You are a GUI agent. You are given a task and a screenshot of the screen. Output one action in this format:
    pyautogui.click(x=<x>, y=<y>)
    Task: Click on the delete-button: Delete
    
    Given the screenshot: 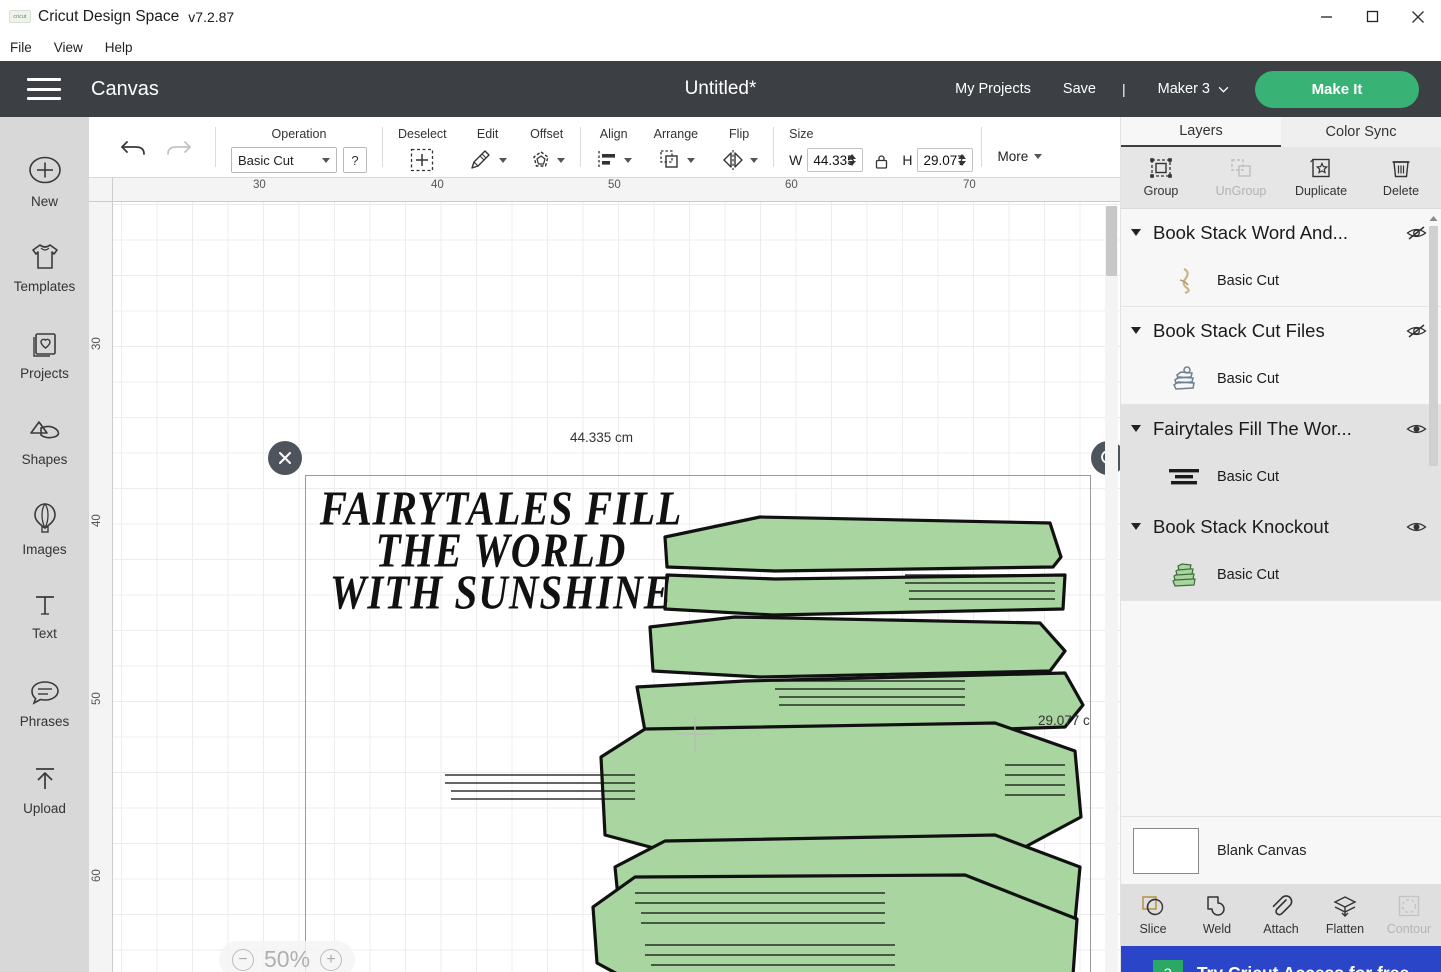 What is the action you would take?
    pyautogui.click(x=1401, y=177)
    